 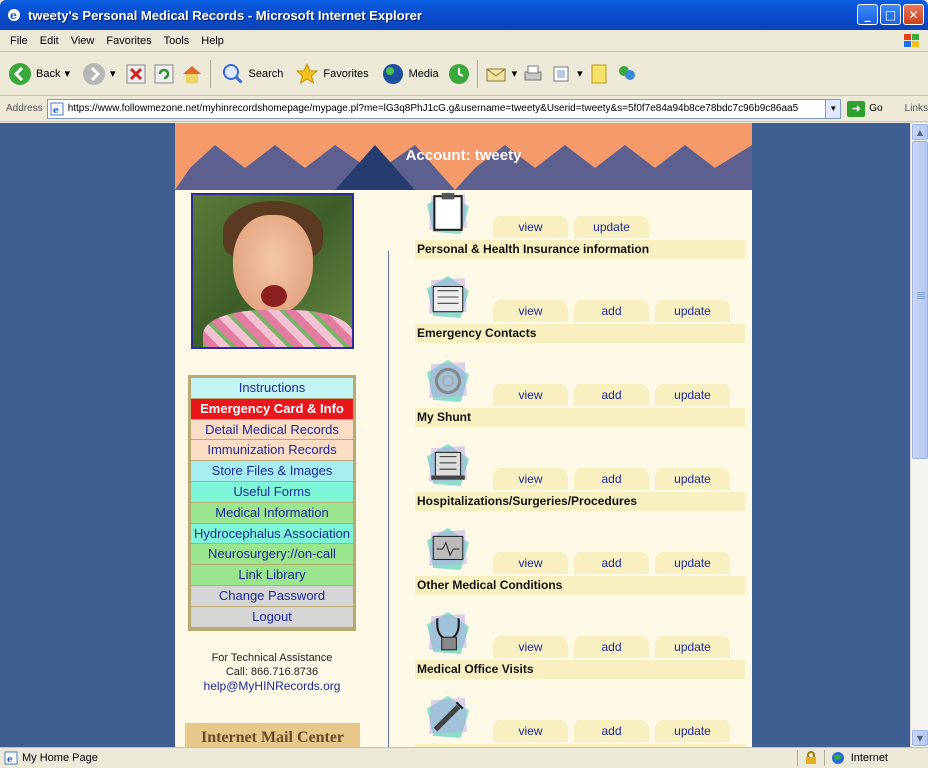 I want to click on record-section: view add update Emergency Contacts, so click(x=580, y=311).